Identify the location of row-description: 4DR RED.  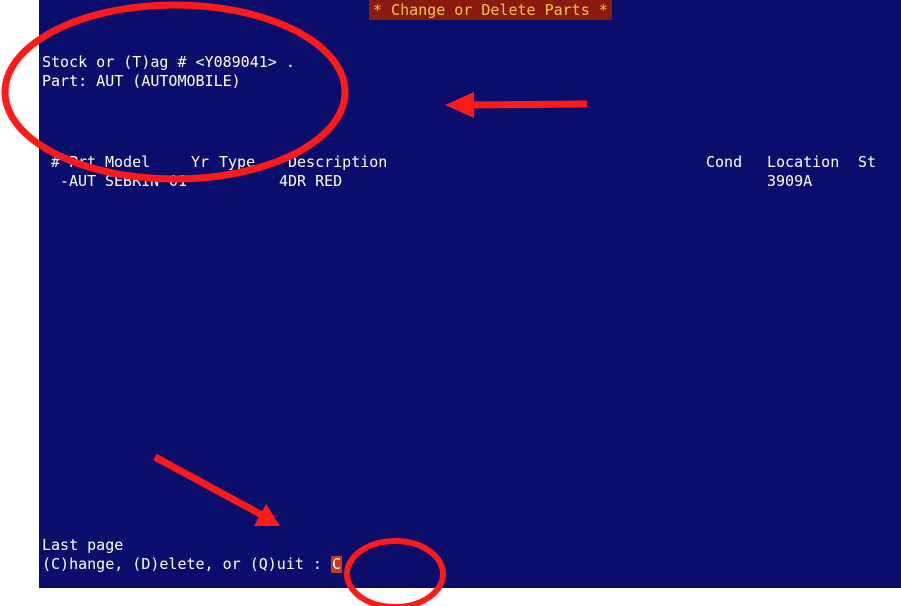
(311, 181).